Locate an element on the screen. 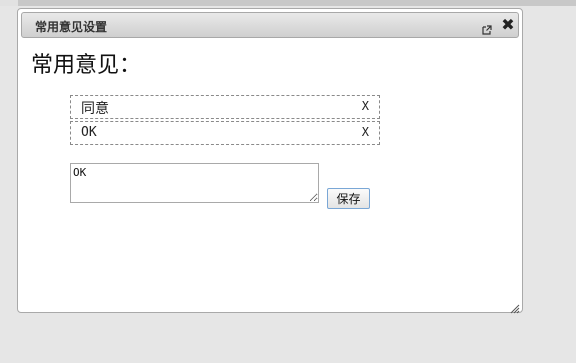  opinion-text: 同意 is located at coordinates (95, 109).